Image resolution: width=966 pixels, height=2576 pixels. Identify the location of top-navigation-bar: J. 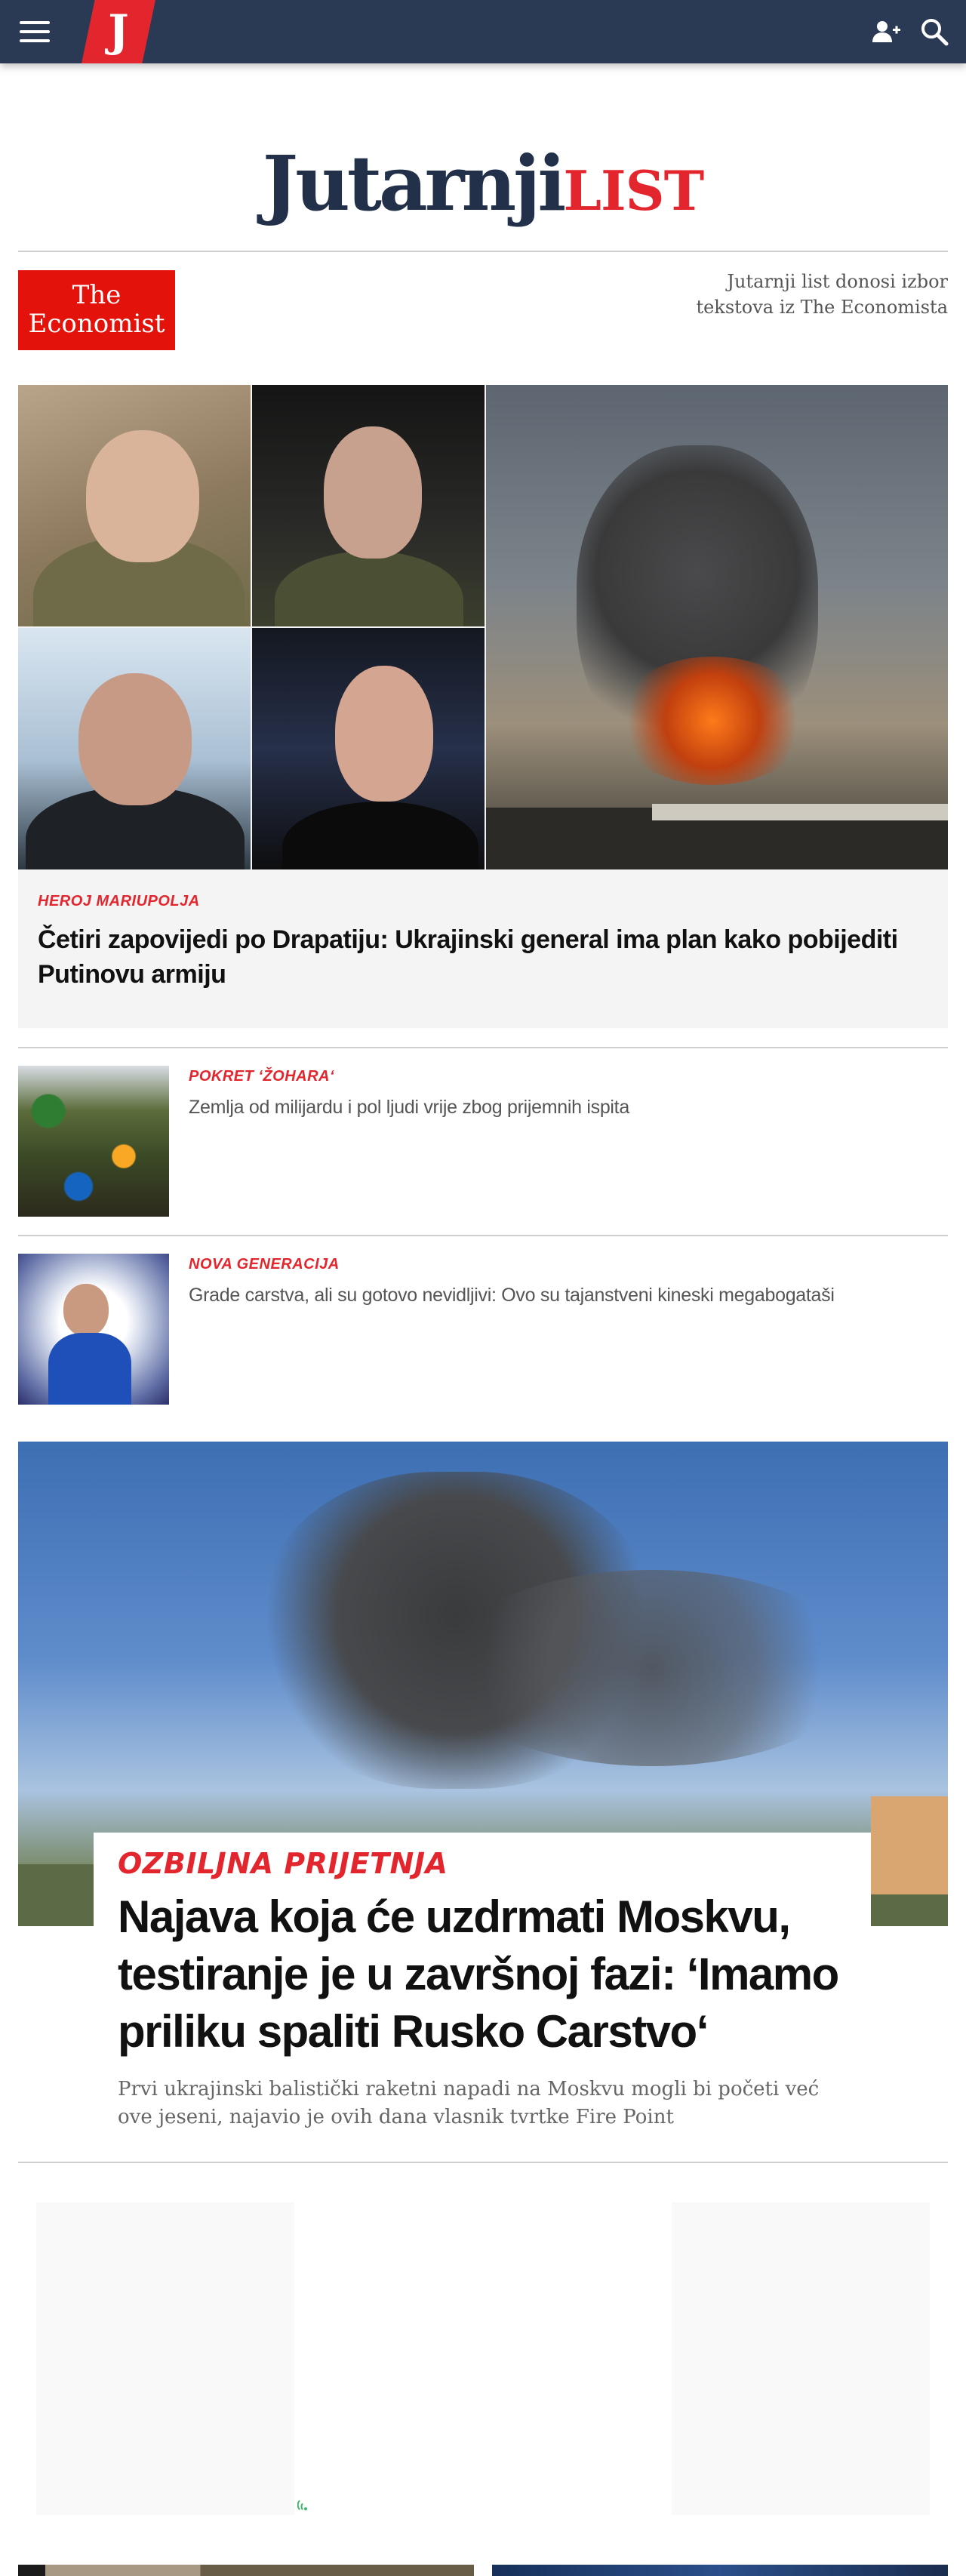
(483, 31).